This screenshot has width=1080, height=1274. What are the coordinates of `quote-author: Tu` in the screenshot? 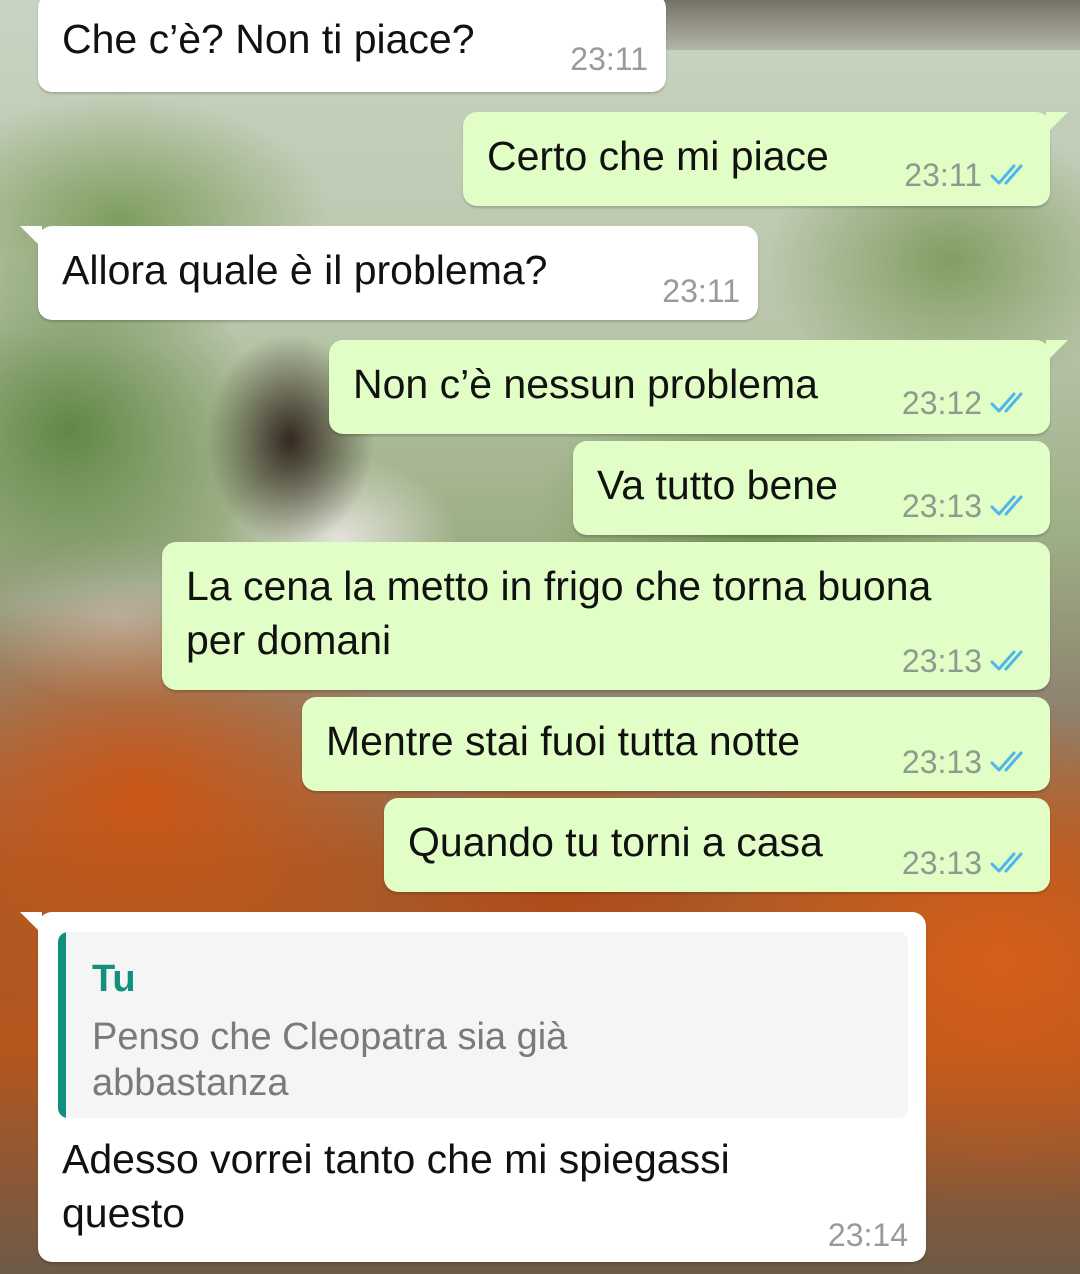 It's located at (114, 979).